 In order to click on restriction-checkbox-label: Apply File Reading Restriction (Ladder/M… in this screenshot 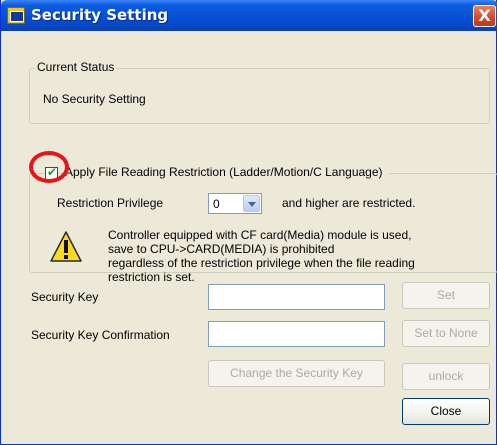, I will do `click(226, 172)`.